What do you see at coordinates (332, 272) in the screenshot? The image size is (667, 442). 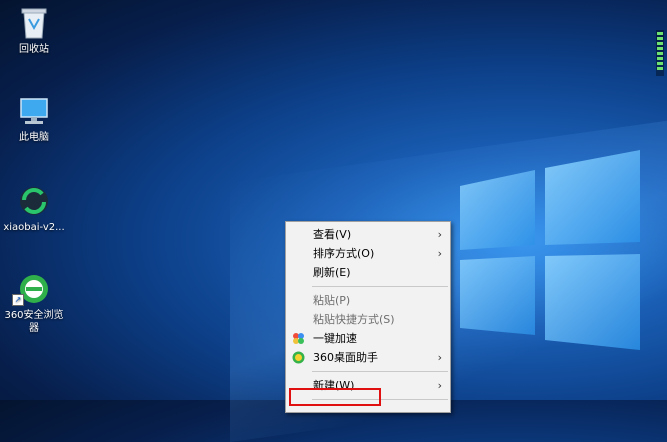 I see `menu-item-label: 刷新(E)` at bounding box center [332, 272].